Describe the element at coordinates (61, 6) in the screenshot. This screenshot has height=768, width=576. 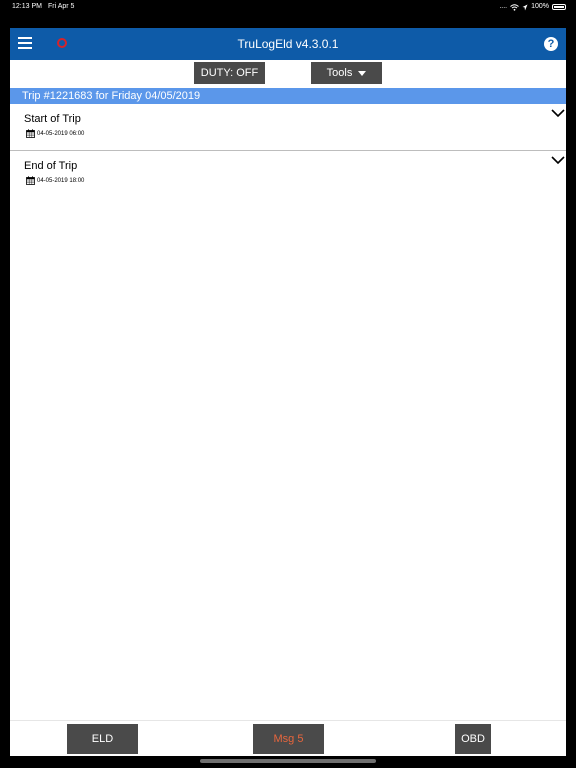
I see `status-date: Fri Apr 5` at that location.